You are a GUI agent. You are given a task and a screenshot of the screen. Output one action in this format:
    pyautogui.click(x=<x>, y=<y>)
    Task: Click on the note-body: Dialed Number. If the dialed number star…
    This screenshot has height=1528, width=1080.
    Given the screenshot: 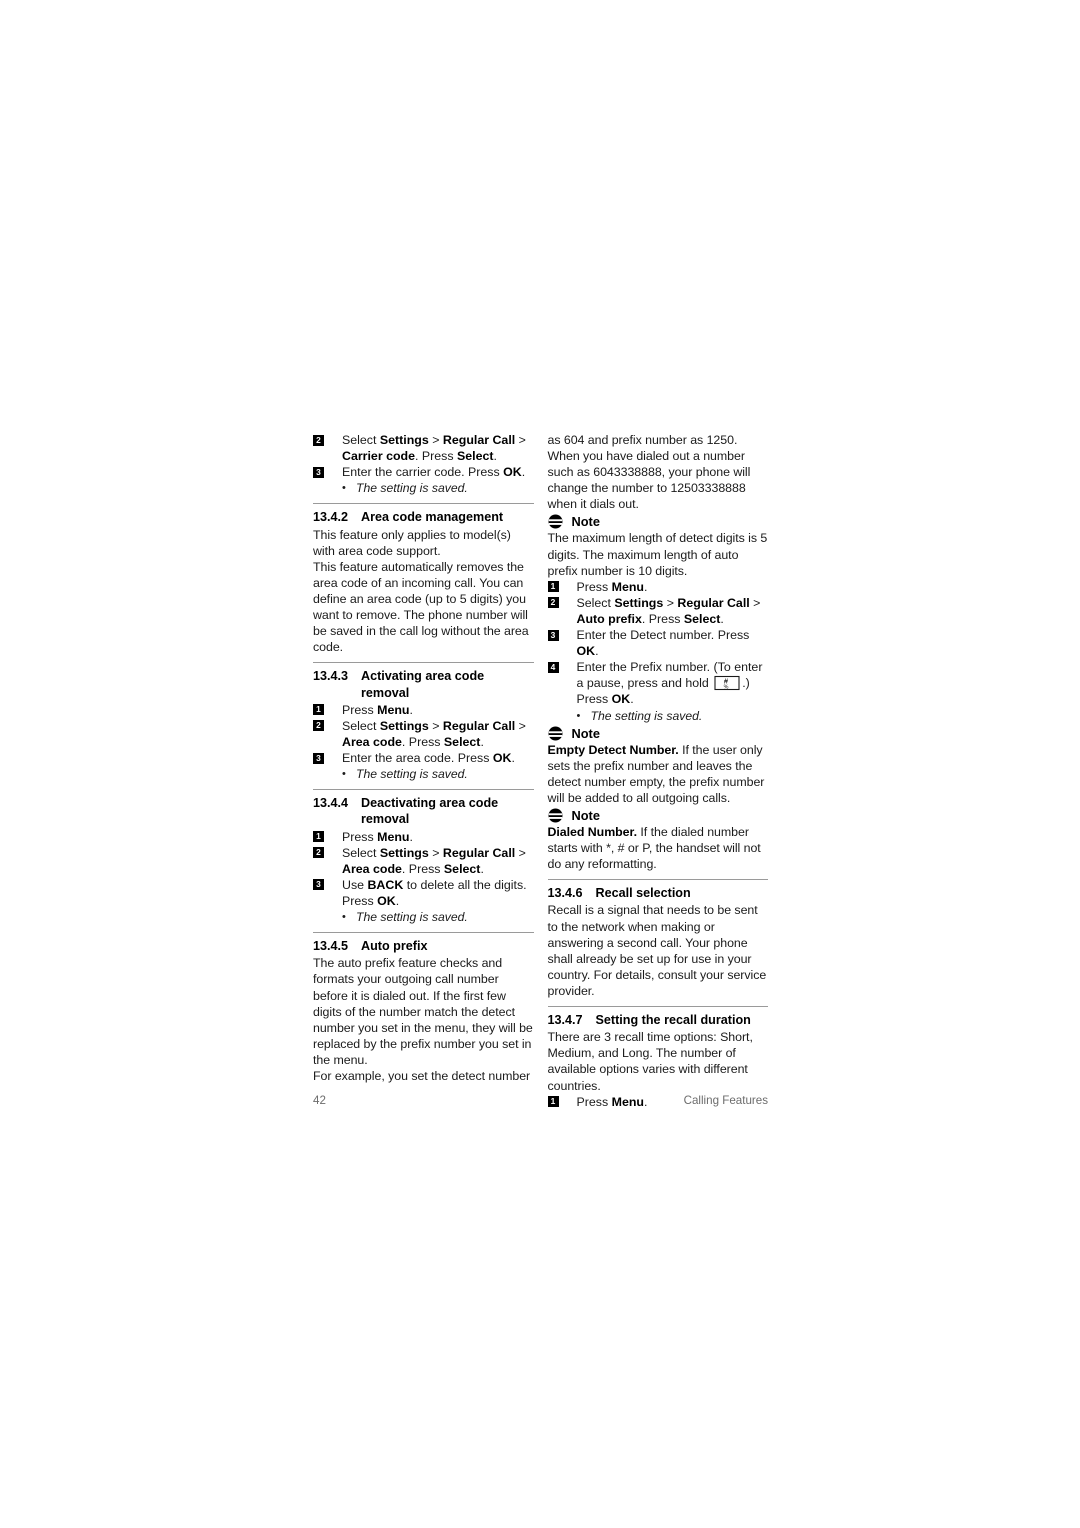 What is the action you would take?
    pyautogui.click(x=654, y=848)
    